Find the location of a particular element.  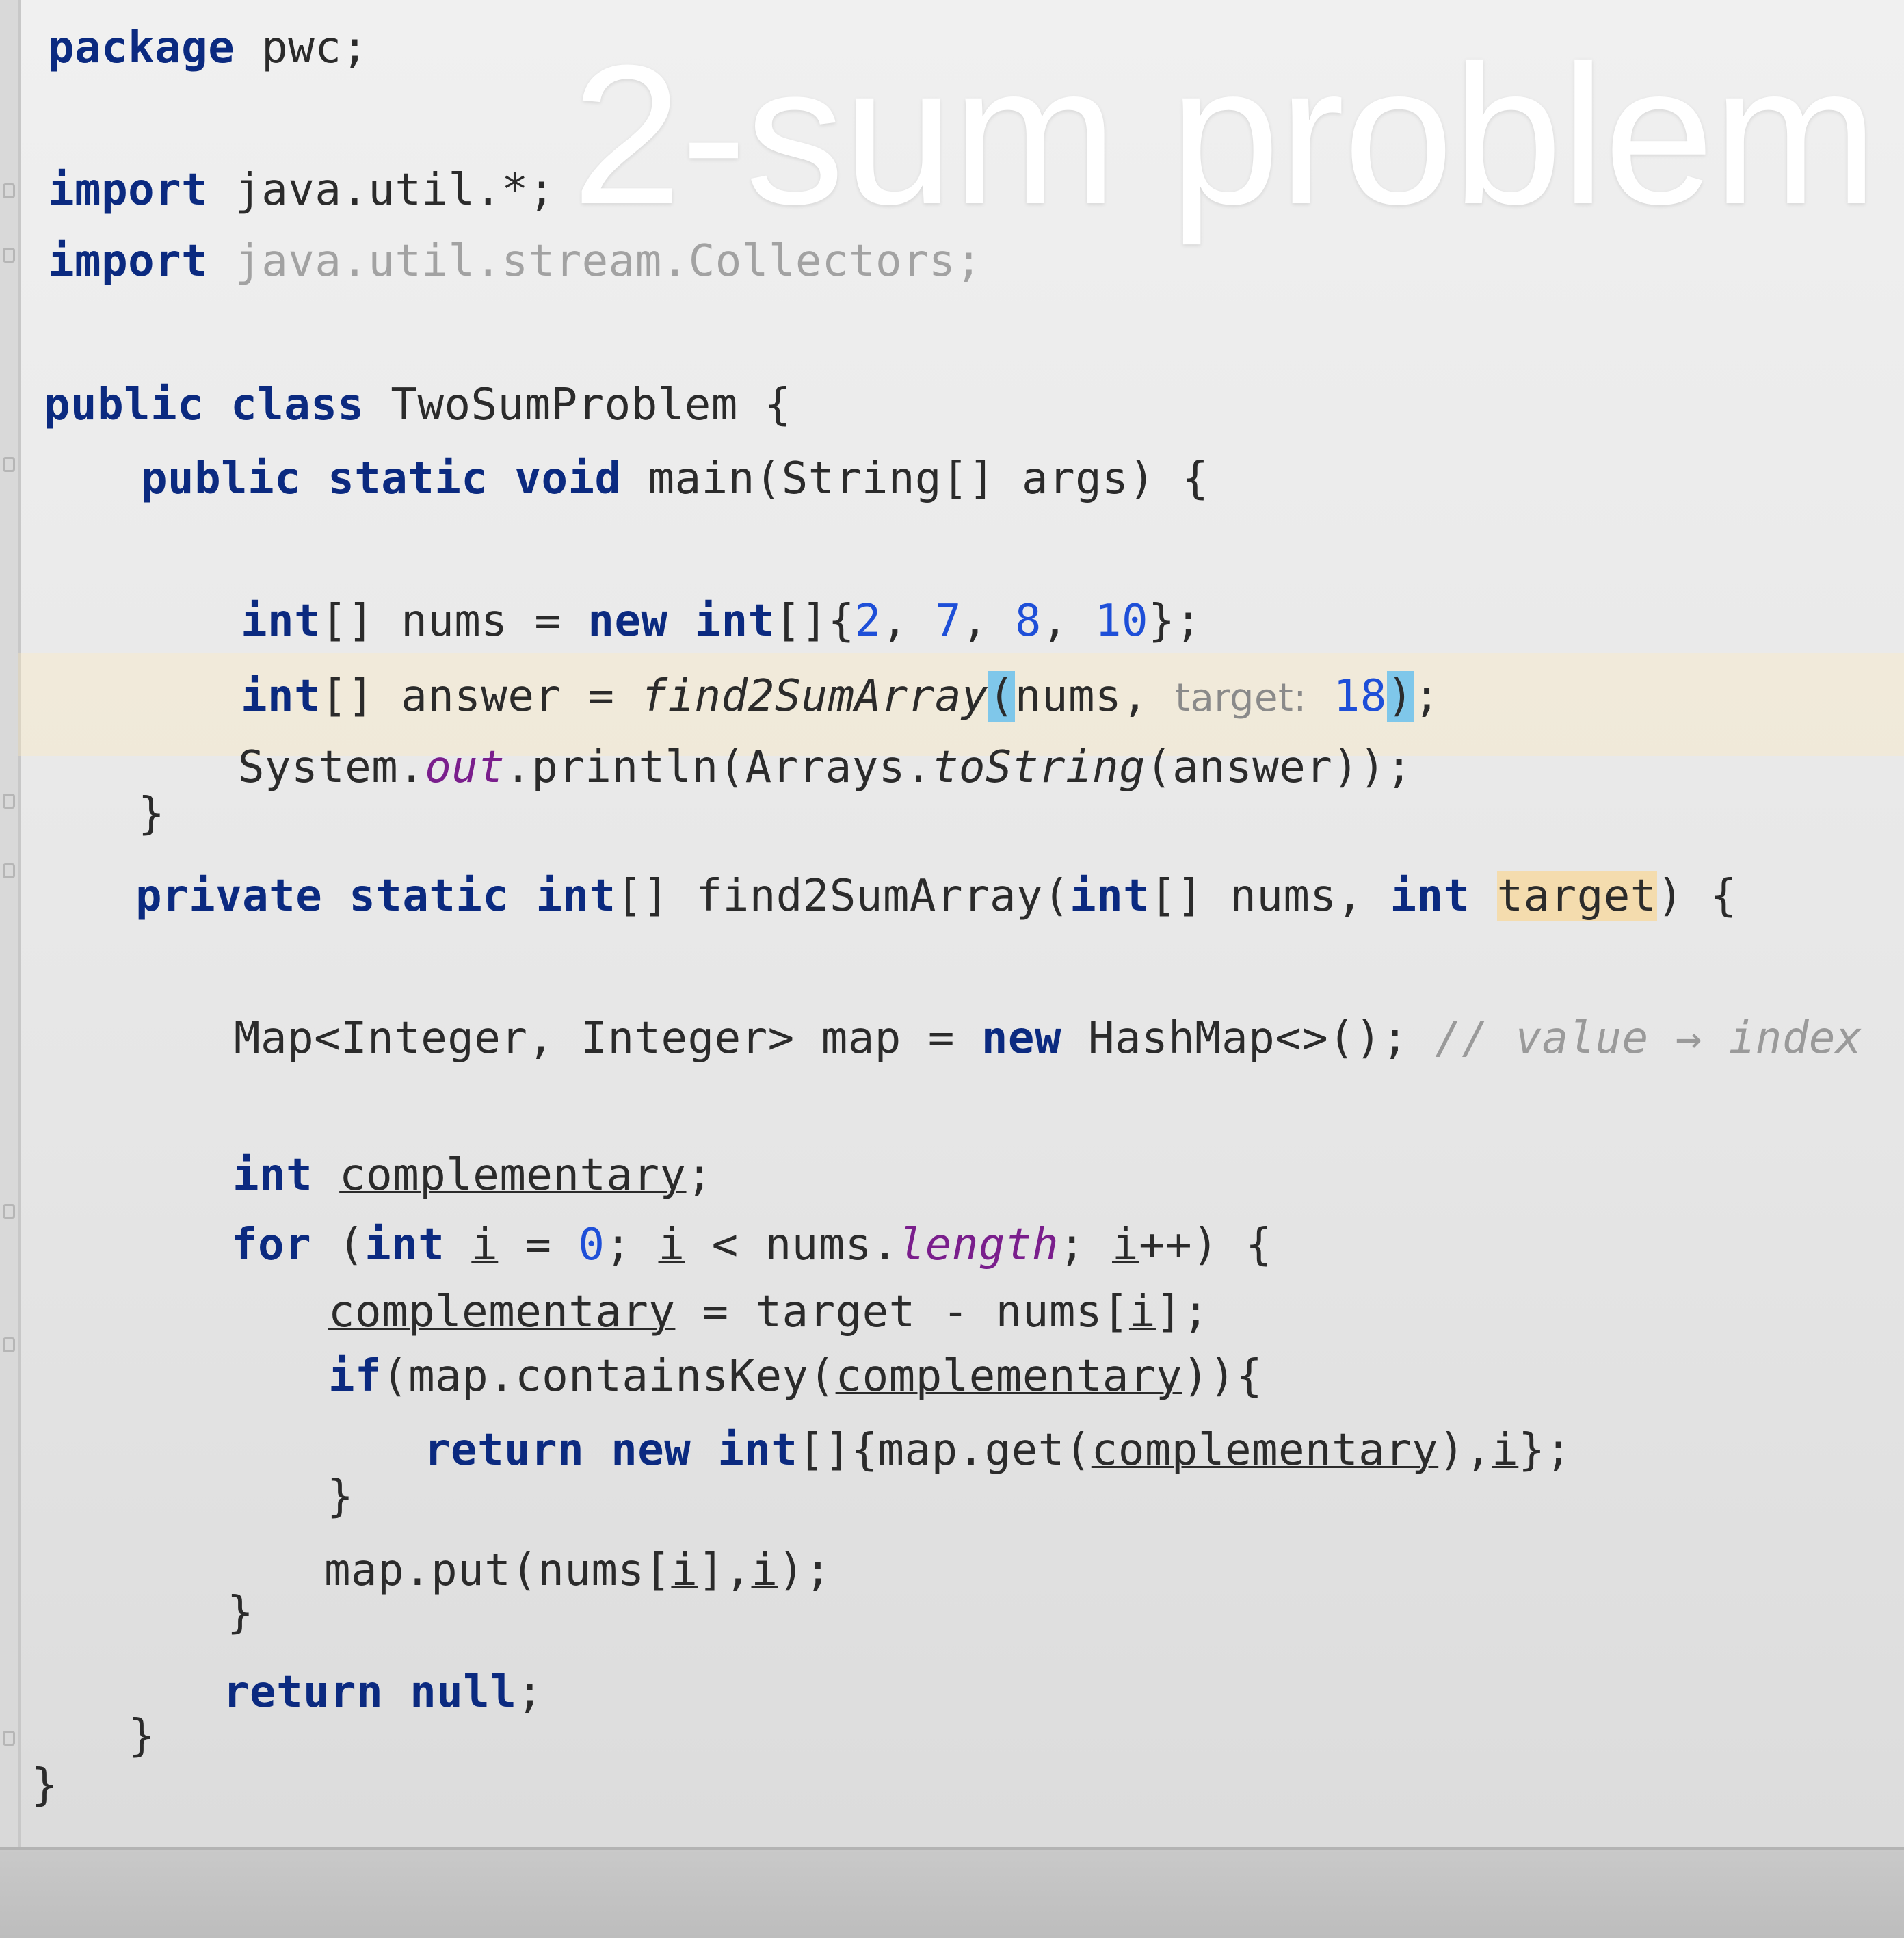

code-text: Map<Integer, Integer> map = is located at coordinates (607, 1038).